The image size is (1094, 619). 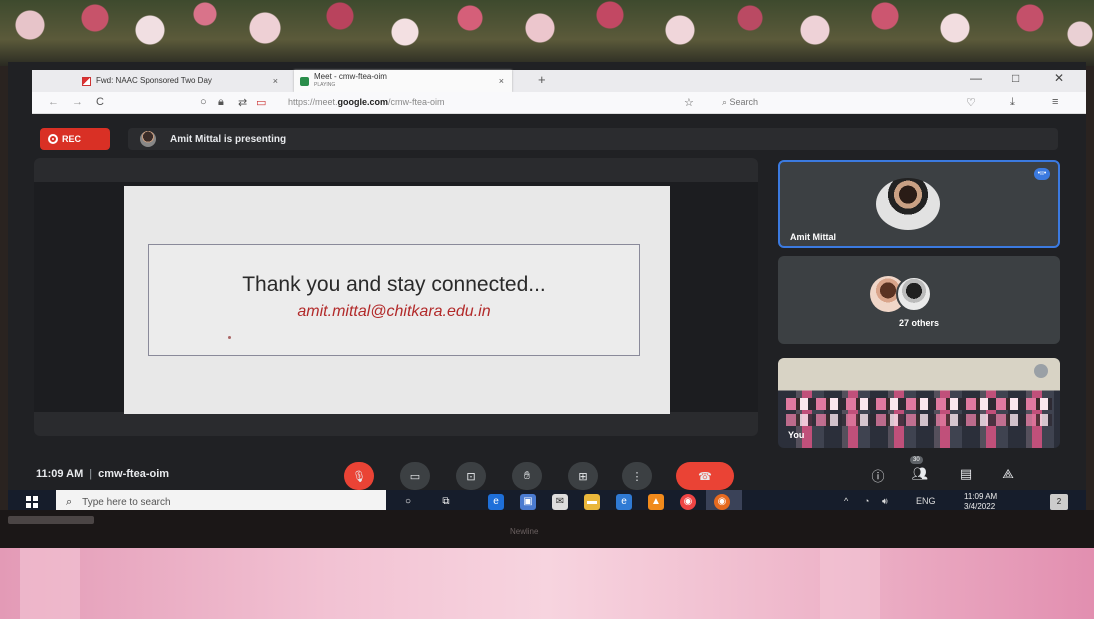 I want to click on present-icon: ⊞, so click(x=583, y=476).